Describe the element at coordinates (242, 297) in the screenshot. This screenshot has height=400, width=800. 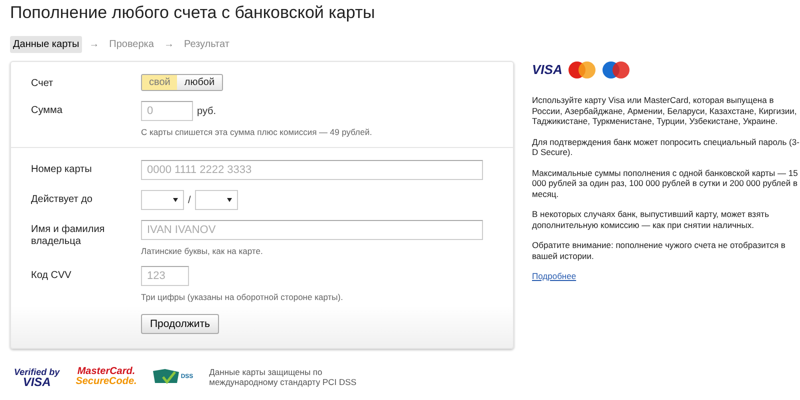
I see `field-hint: Три цифры (указаны на оборотной стороне карты).` at that location.